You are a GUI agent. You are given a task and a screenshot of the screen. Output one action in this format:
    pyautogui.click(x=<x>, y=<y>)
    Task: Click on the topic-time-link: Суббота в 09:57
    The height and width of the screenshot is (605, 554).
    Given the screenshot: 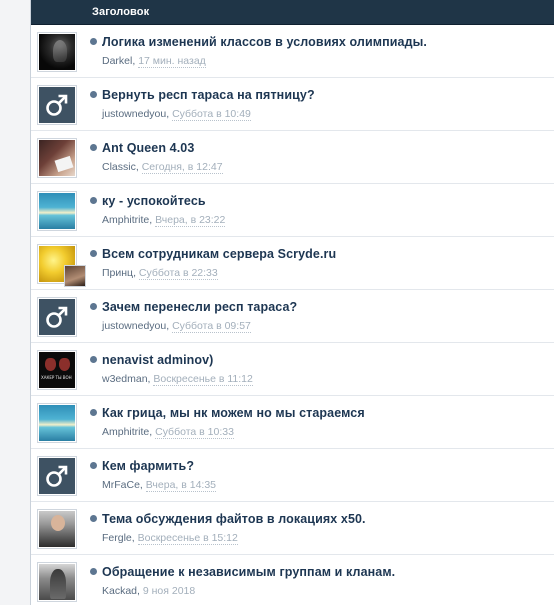 What is the action you would take?
    pyautogui.click(x=211, y=326)
    